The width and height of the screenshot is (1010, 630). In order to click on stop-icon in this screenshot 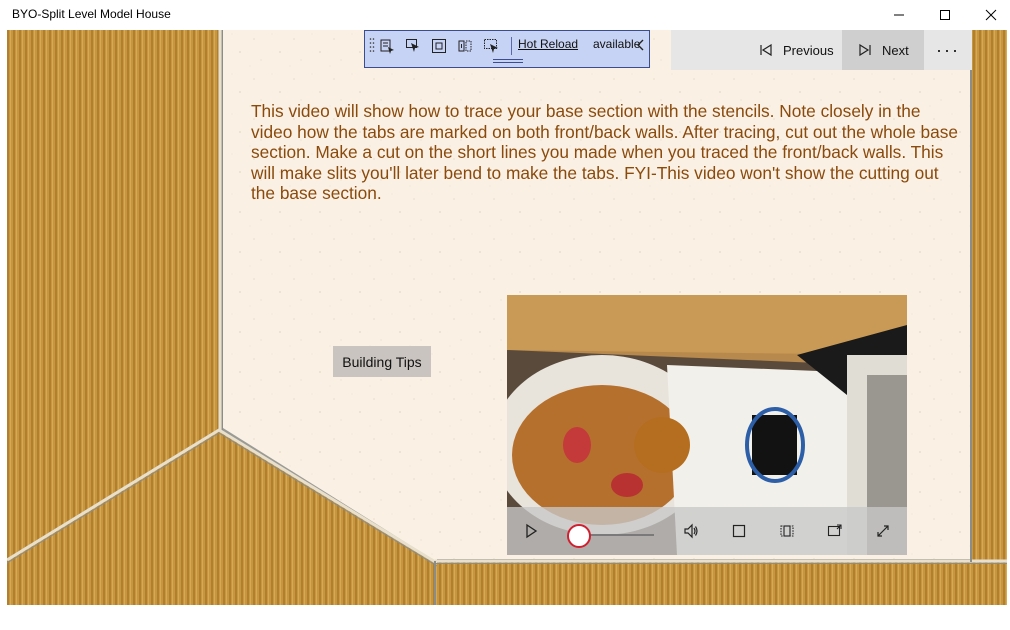, I will do `click(739, 531)`.